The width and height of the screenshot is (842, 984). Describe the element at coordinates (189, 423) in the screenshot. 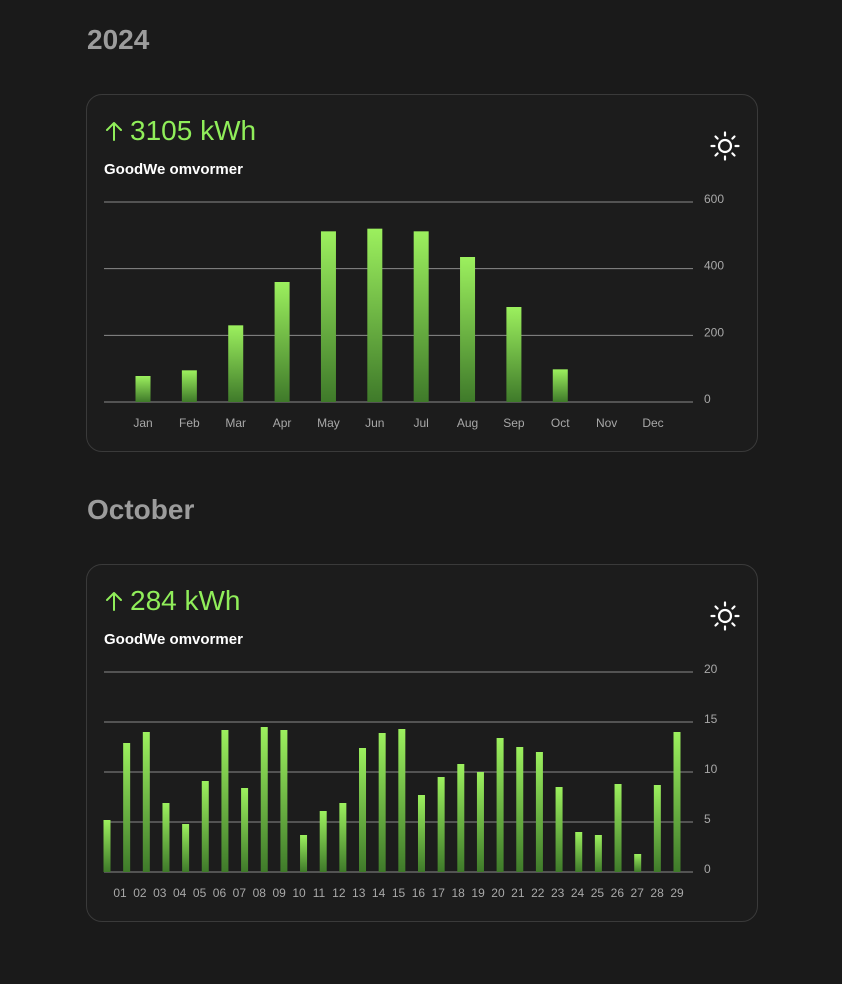

I see `x-tick-label: Feb` at that location.